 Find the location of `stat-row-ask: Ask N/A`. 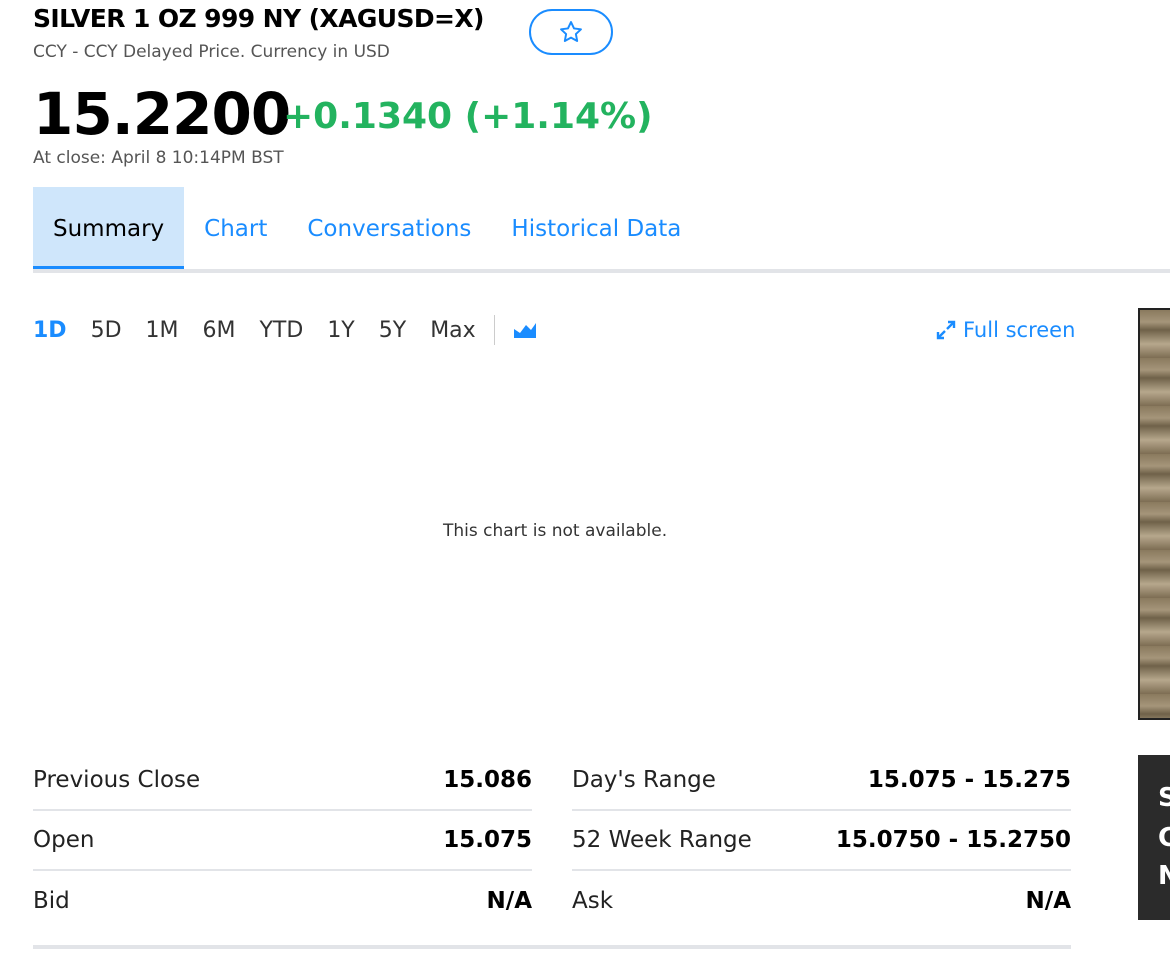

stat-row-ask: Ask N/A is located at coordinates (821, 901).